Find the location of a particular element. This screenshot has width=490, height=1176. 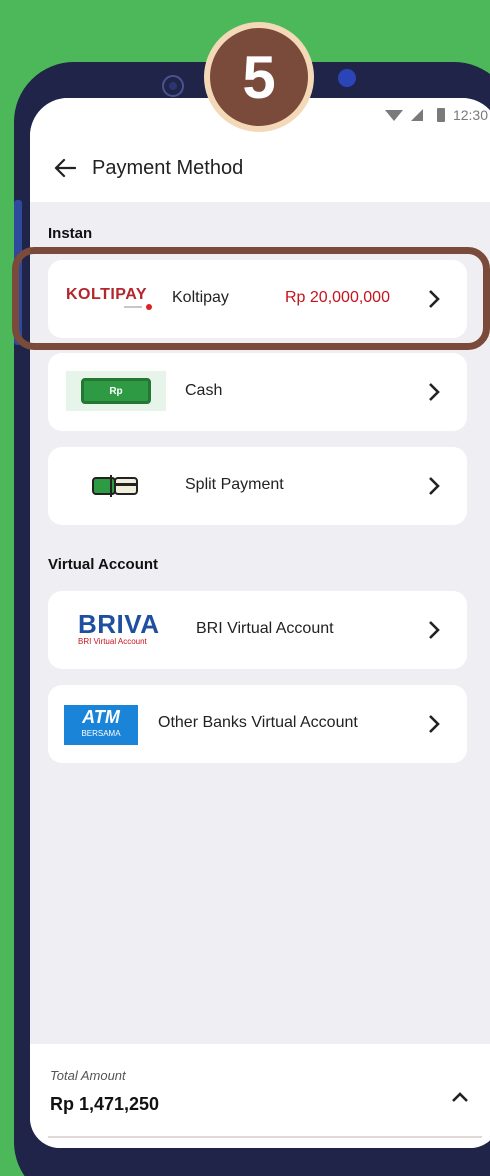

split-payment-label: Split Payment is located at coordinates (234, 484).